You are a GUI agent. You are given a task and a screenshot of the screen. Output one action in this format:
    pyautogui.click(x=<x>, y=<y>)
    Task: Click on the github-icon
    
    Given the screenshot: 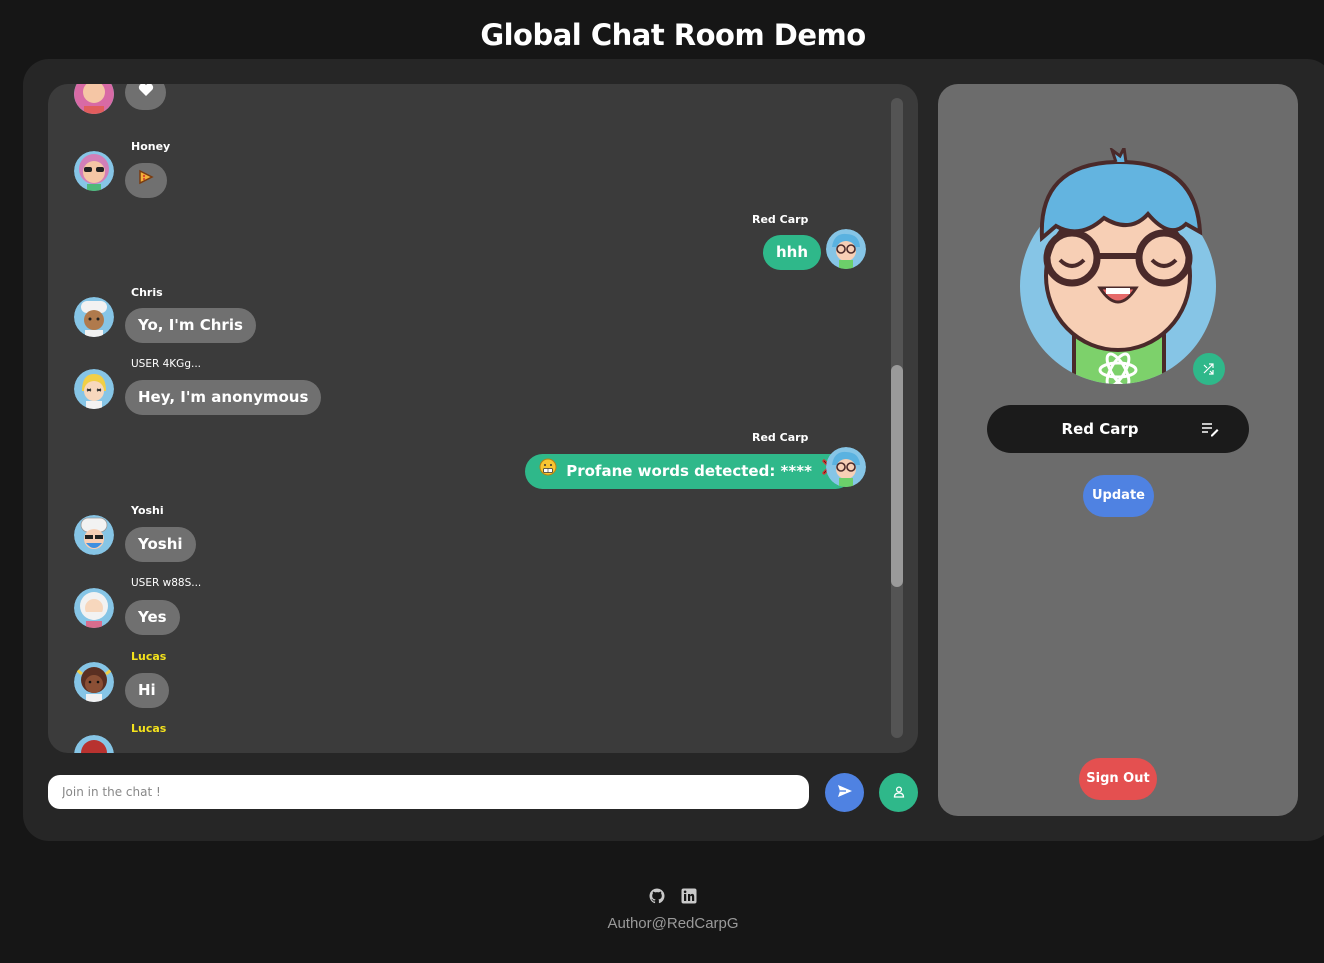 What is the action you would take?
    pyautogui.click(x=657, y=898)
    